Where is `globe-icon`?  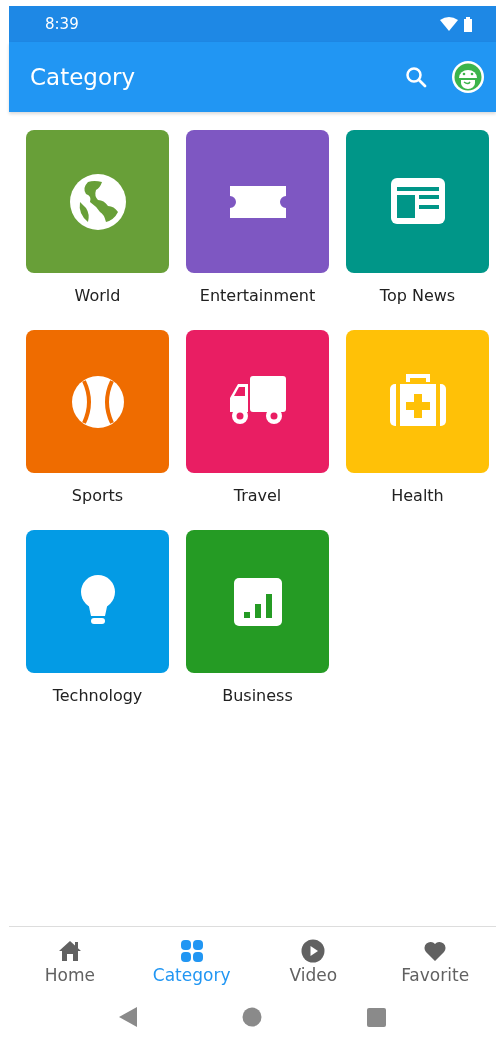
globe-icon is located at coordinates (97, 201).